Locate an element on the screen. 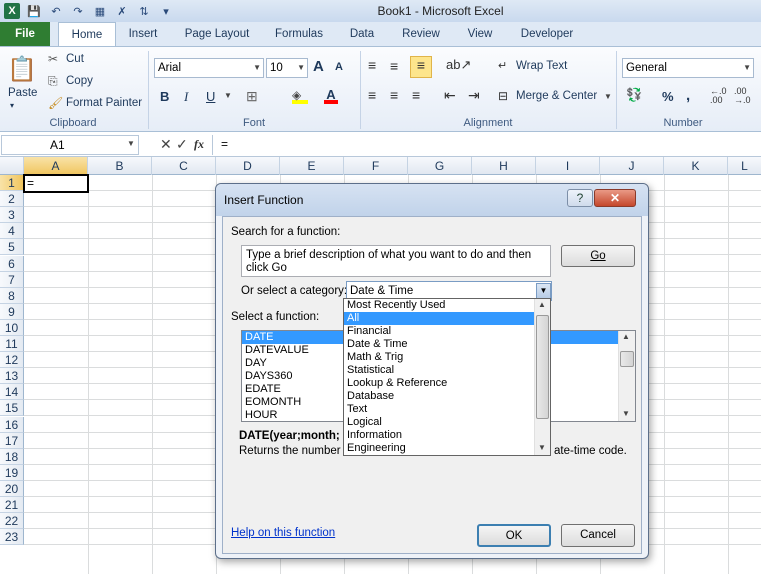  function-list-scrollbar: ▲ ▼ is located at coordinates (626, 376).